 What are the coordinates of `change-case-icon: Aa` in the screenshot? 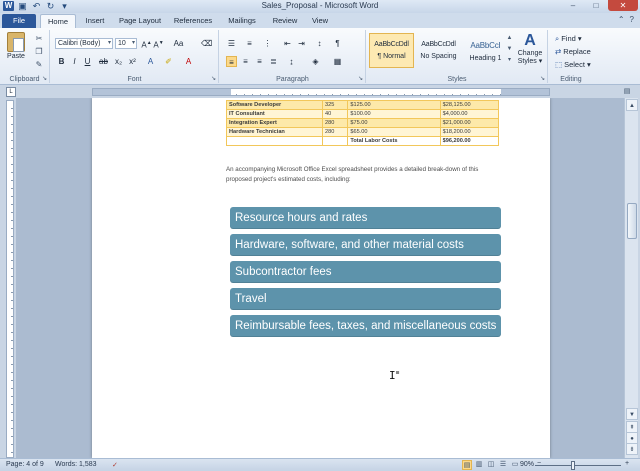 It's located at (178, 43).